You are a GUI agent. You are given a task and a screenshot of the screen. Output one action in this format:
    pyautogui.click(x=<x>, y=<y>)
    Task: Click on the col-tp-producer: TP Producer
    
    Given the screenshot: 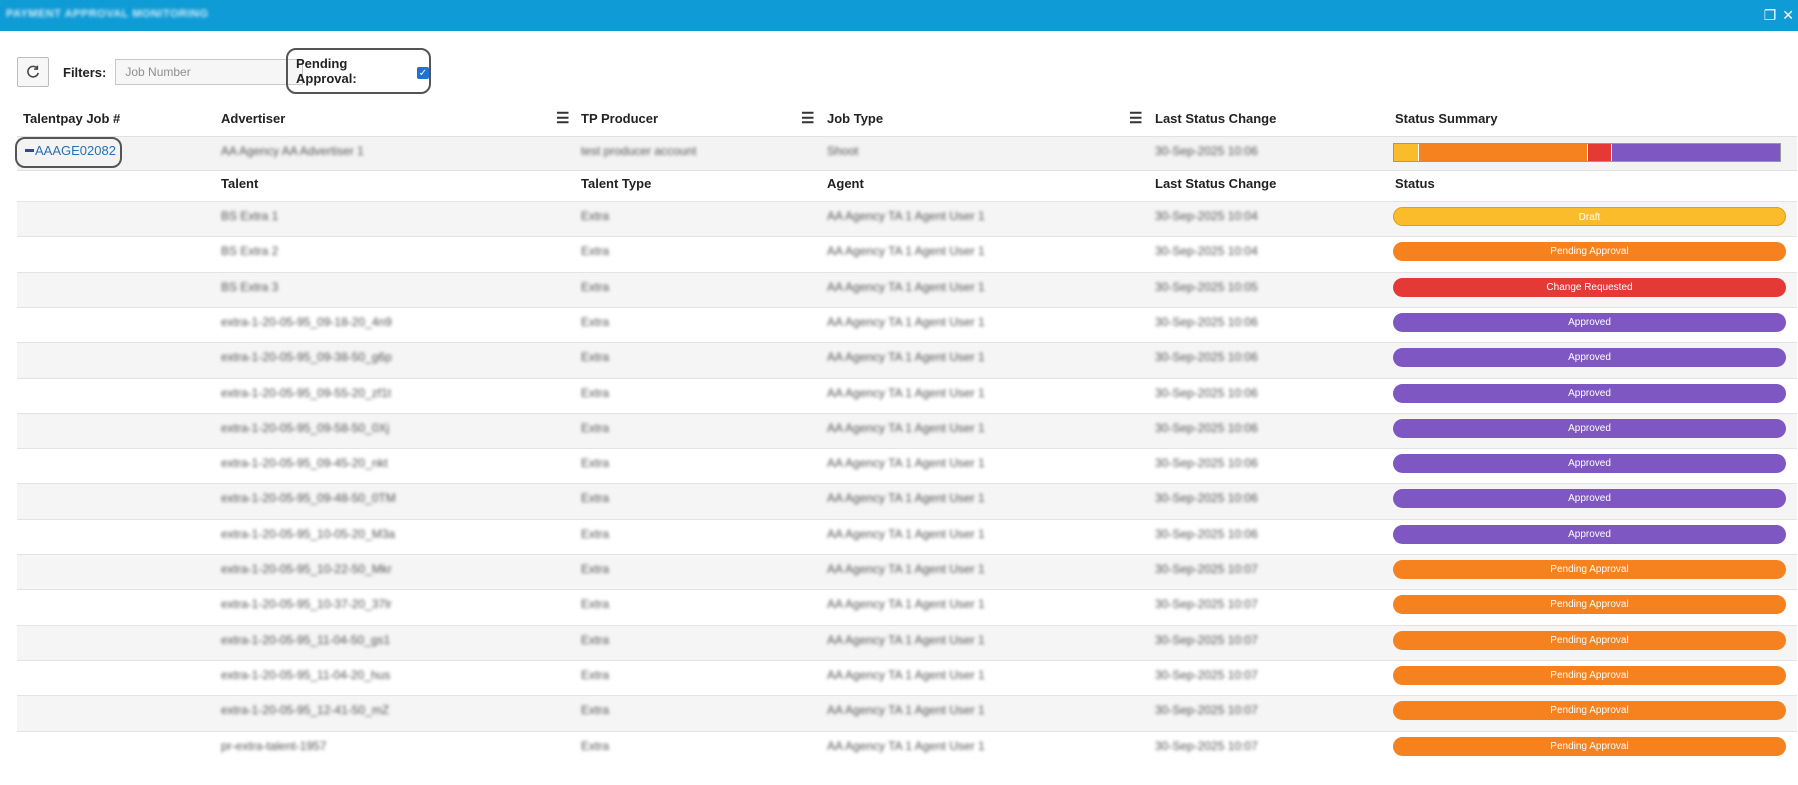 What is the action you would take?
    pyautogui.click(x=619, y=118)
    